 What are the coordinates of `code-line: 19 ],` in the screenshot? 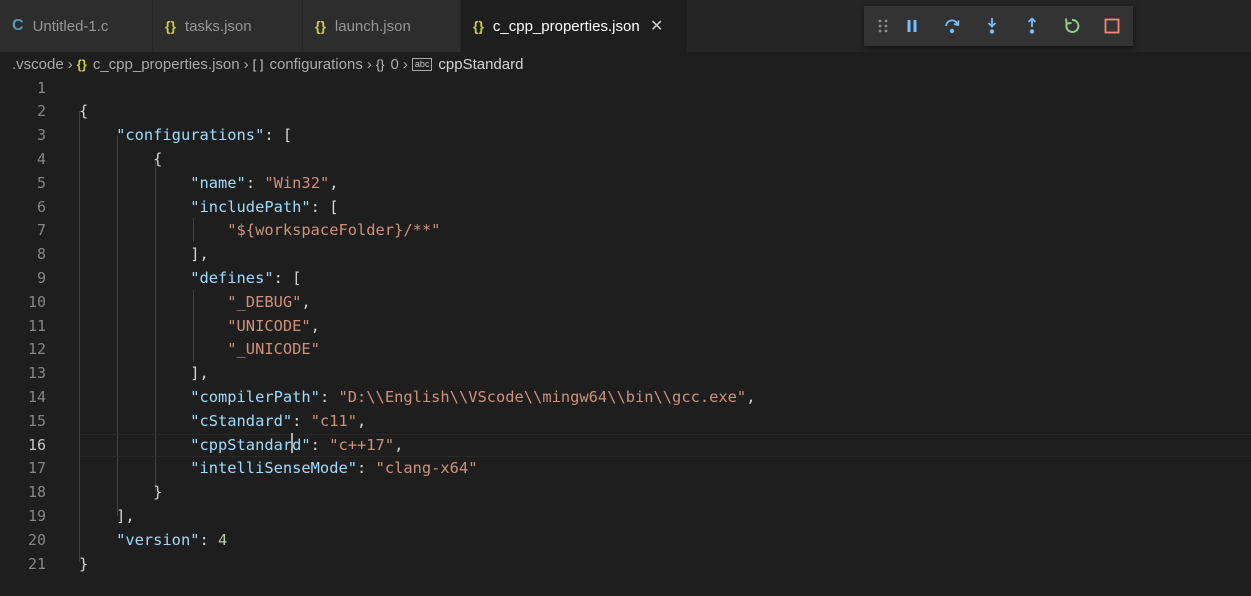 It's located at (625, 517).